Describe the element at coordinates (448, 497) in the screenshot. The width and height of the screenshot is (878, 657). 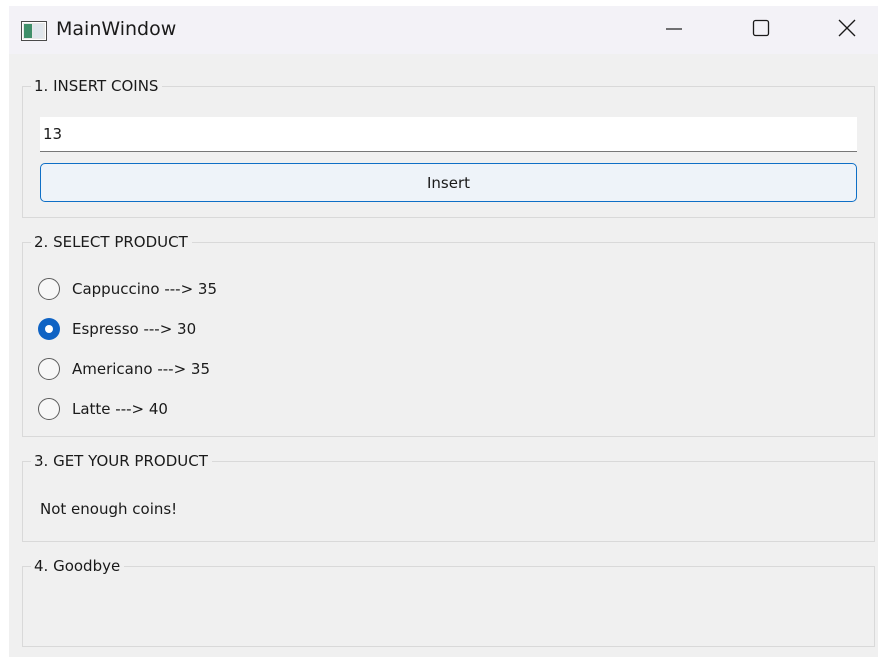
I see `get-product-group: 3. GET YOUR PRODUCT Not enough coins!` at that location.